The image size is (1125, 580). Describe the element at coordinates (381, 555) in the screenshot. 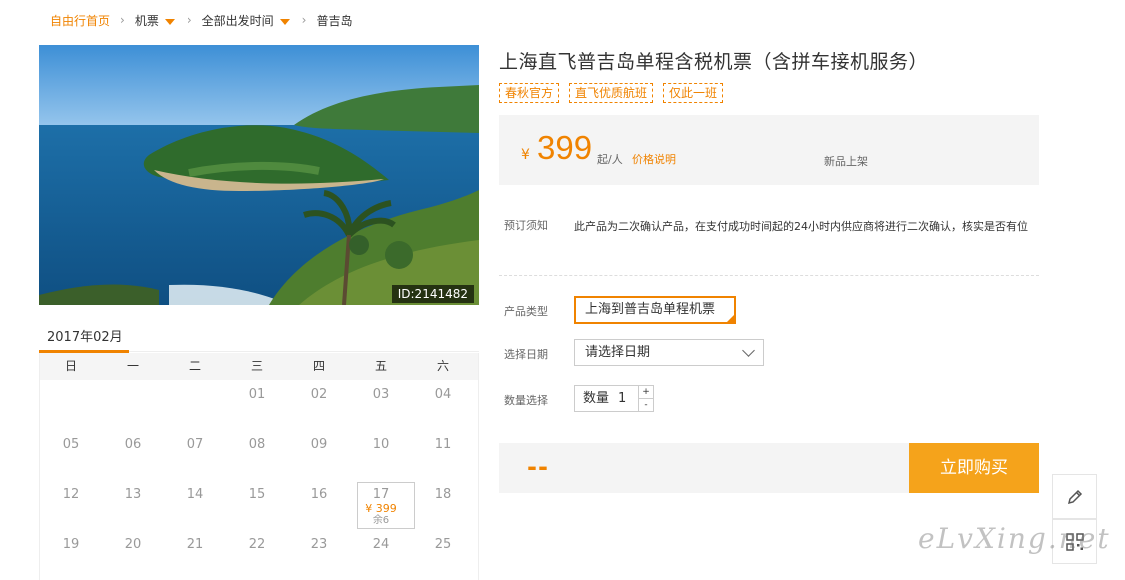

I see `calendar-day-cell: 24` at that location.